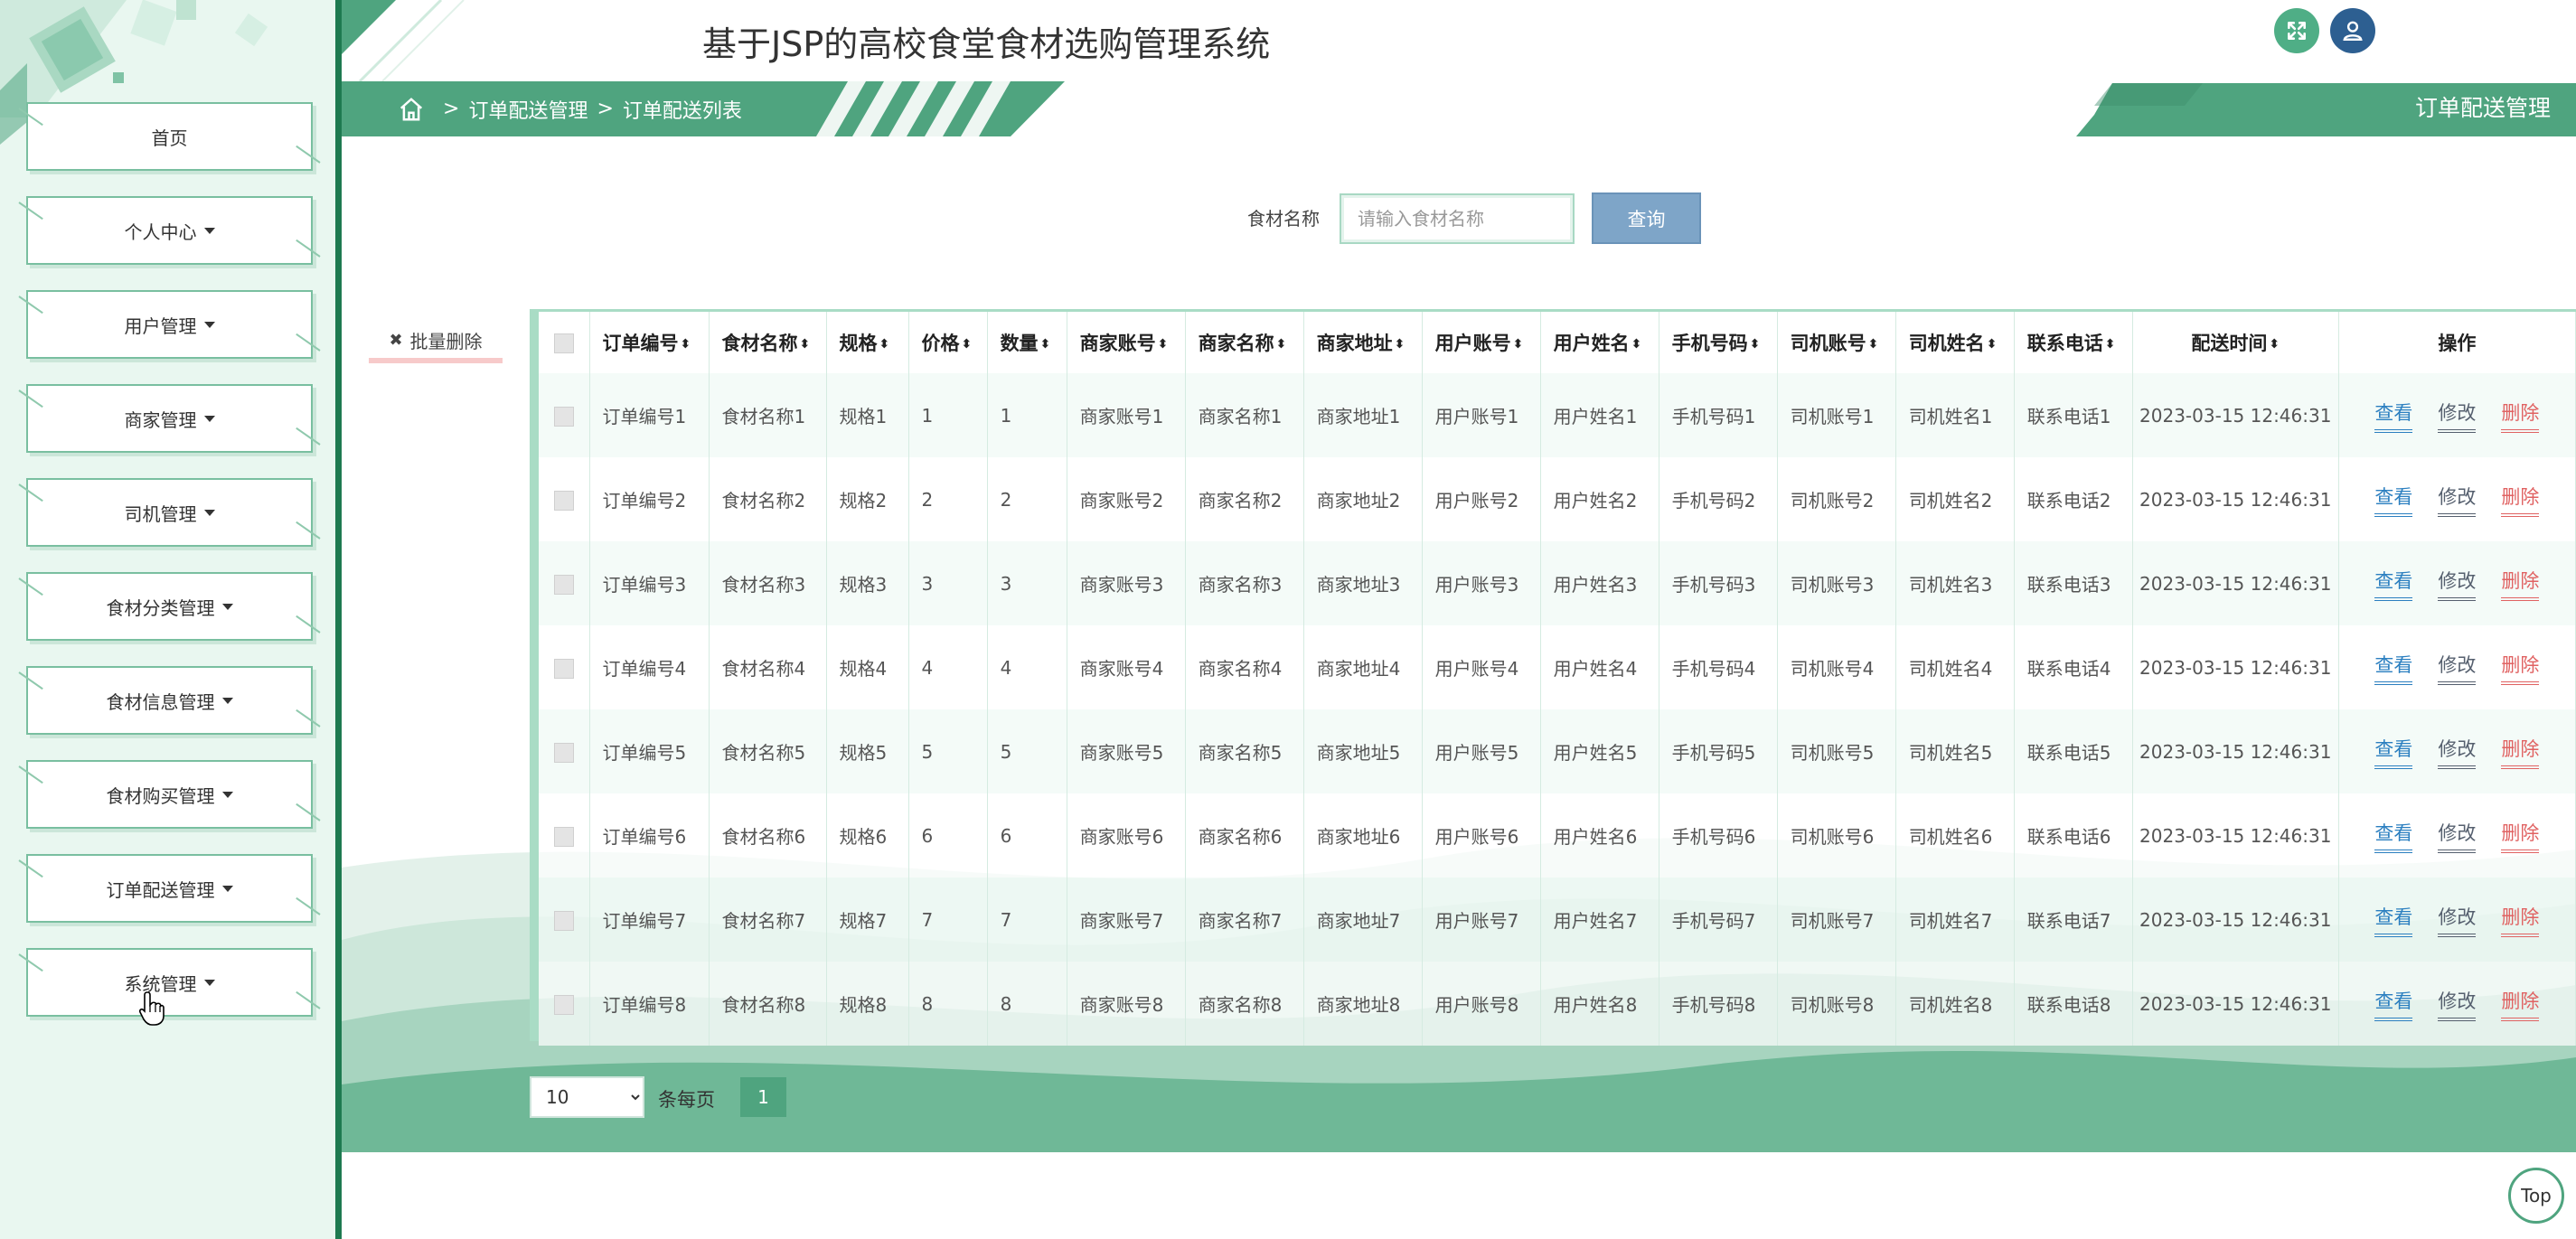  What do you see at coordinates (2073, 1004) in the screenshot?
I see `table-cell: 联系电话8` at bounding box center [2073, 1004].